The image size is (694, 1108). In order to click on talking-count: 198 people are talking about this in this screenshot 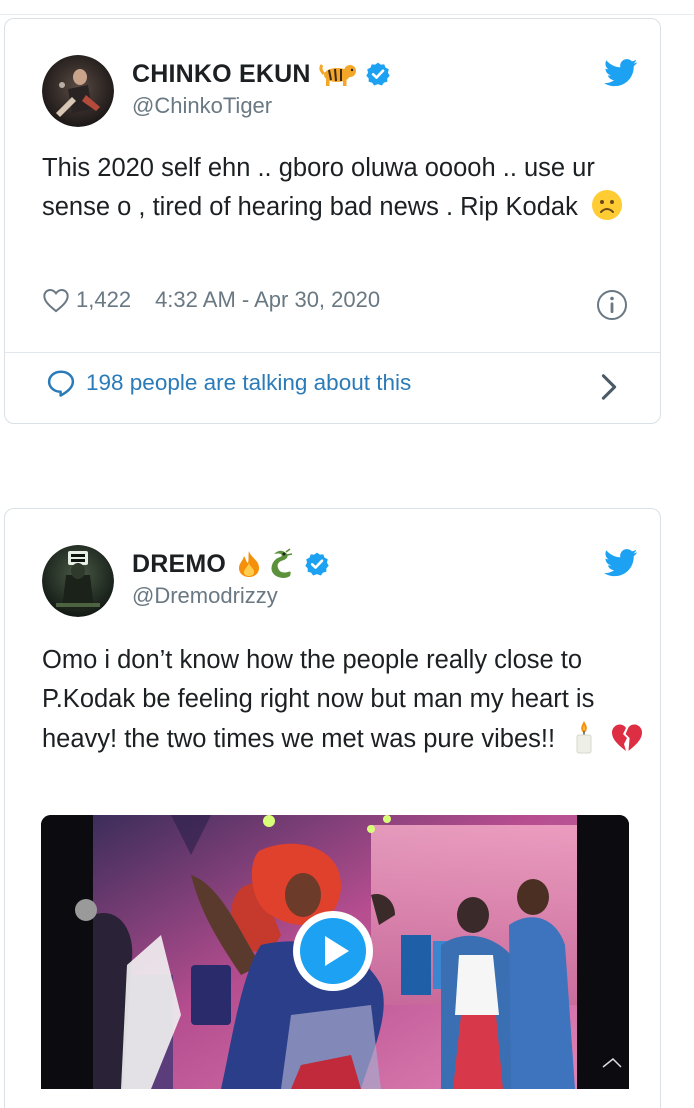, I will do `click(248, 383)`.